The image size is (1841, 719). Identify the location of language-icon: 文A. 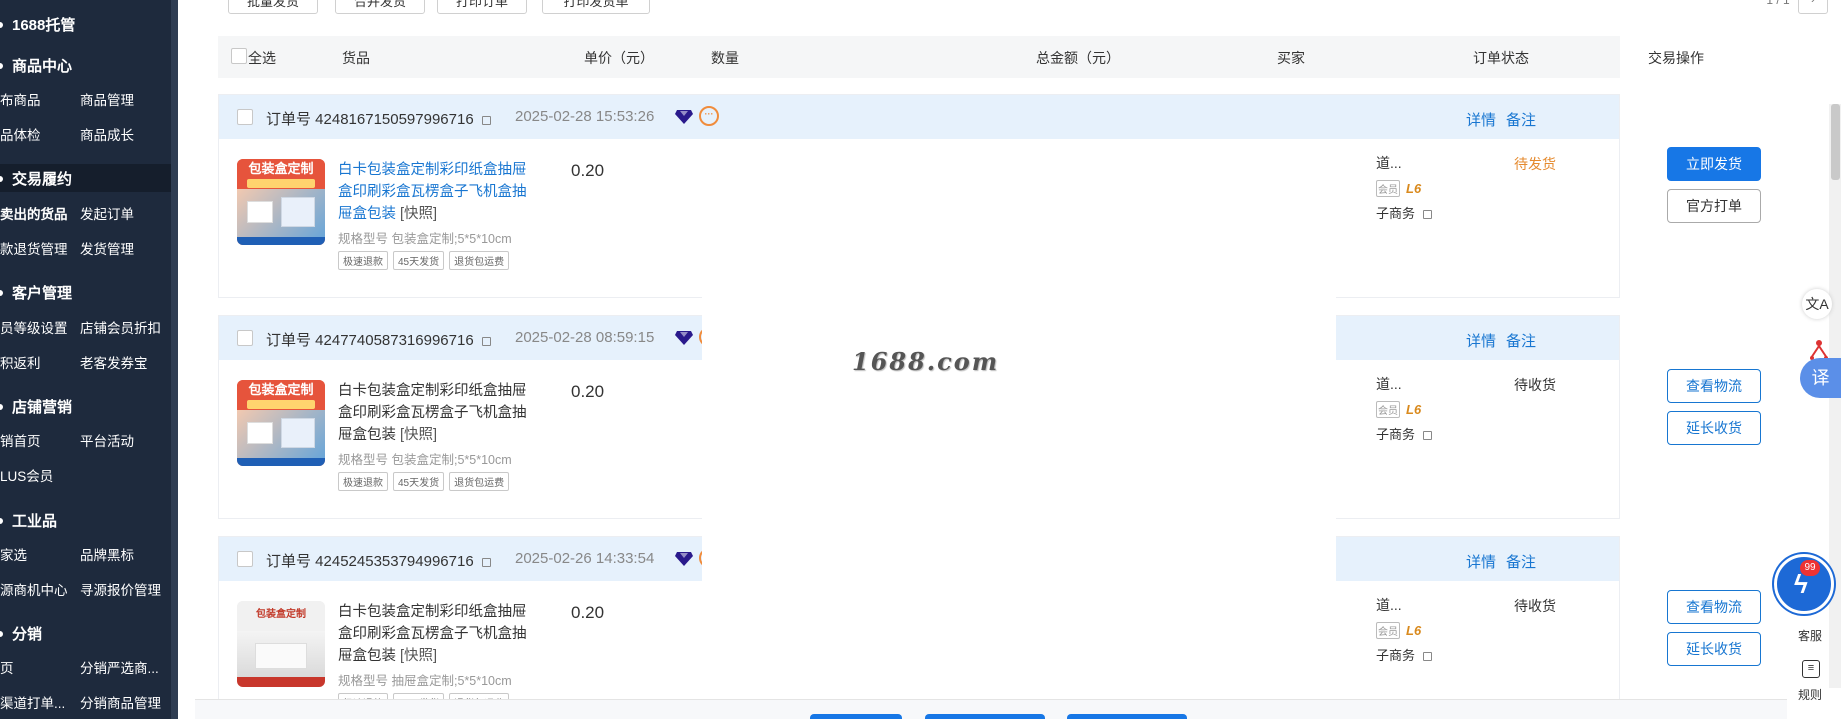
(1817, 304).